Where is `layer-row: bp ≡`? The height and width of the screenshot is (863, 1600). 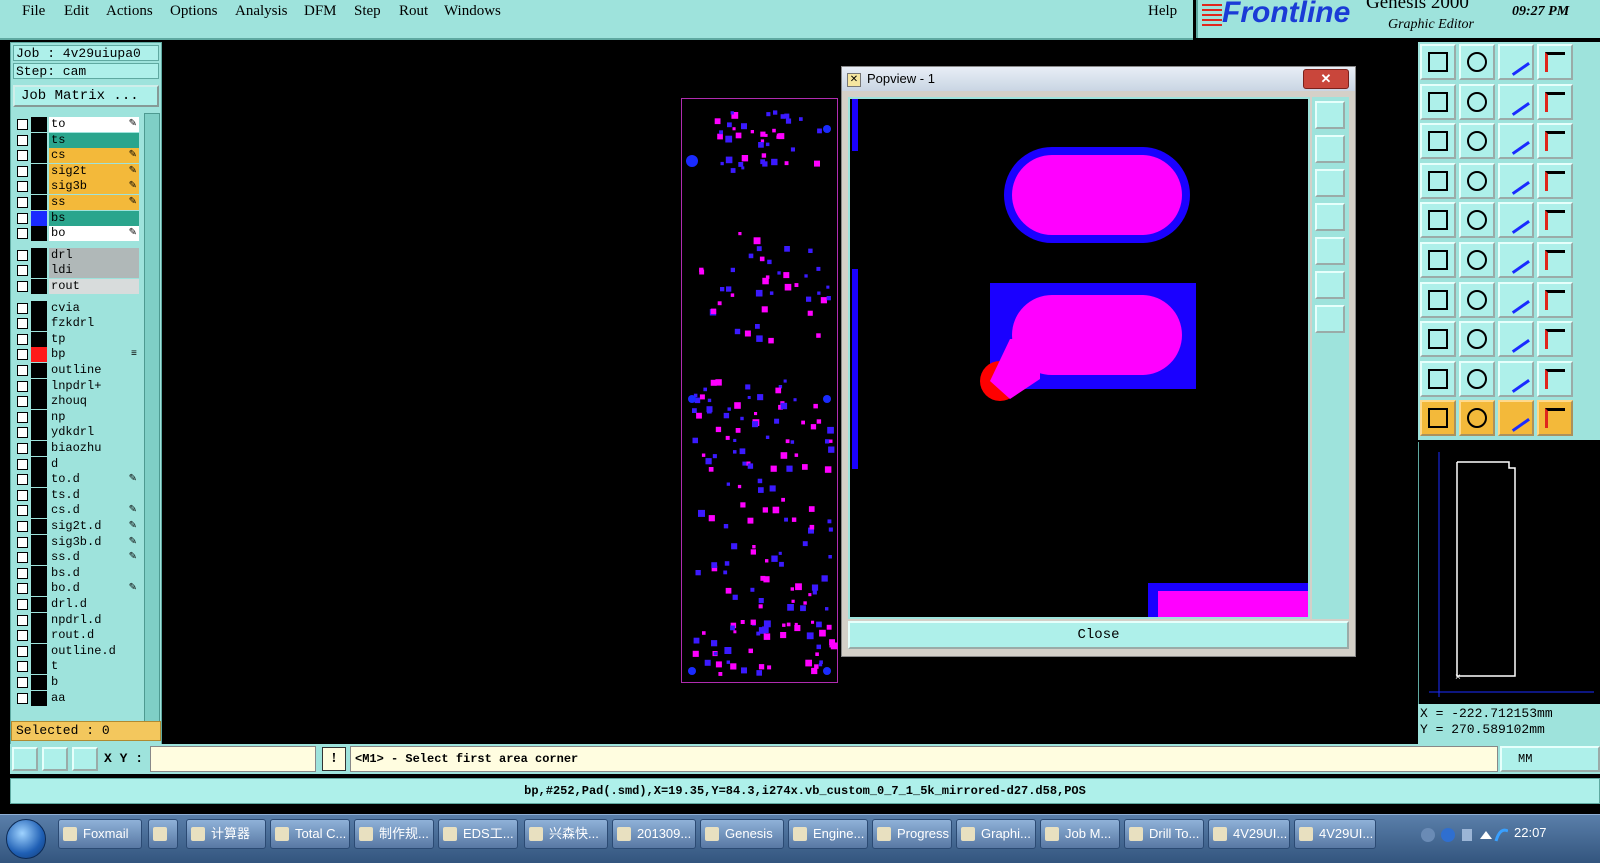 layer-row: bp ≡ is located at coordinates (77, 355).